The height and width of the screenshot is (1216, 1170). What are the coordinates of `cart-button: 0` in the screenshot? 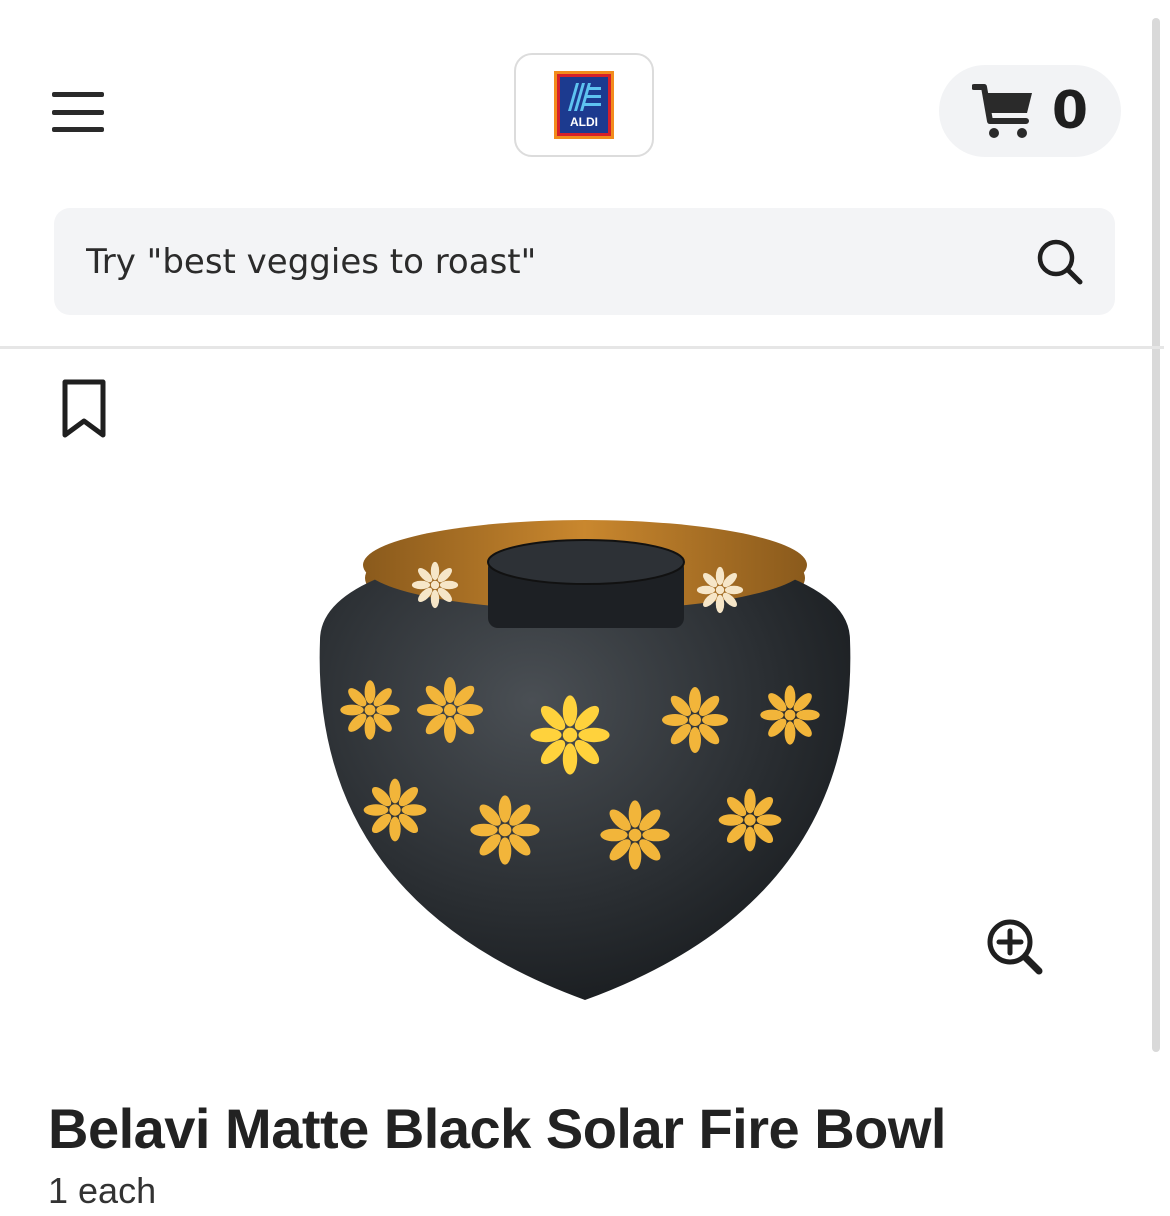 It's located at (1030, 111).